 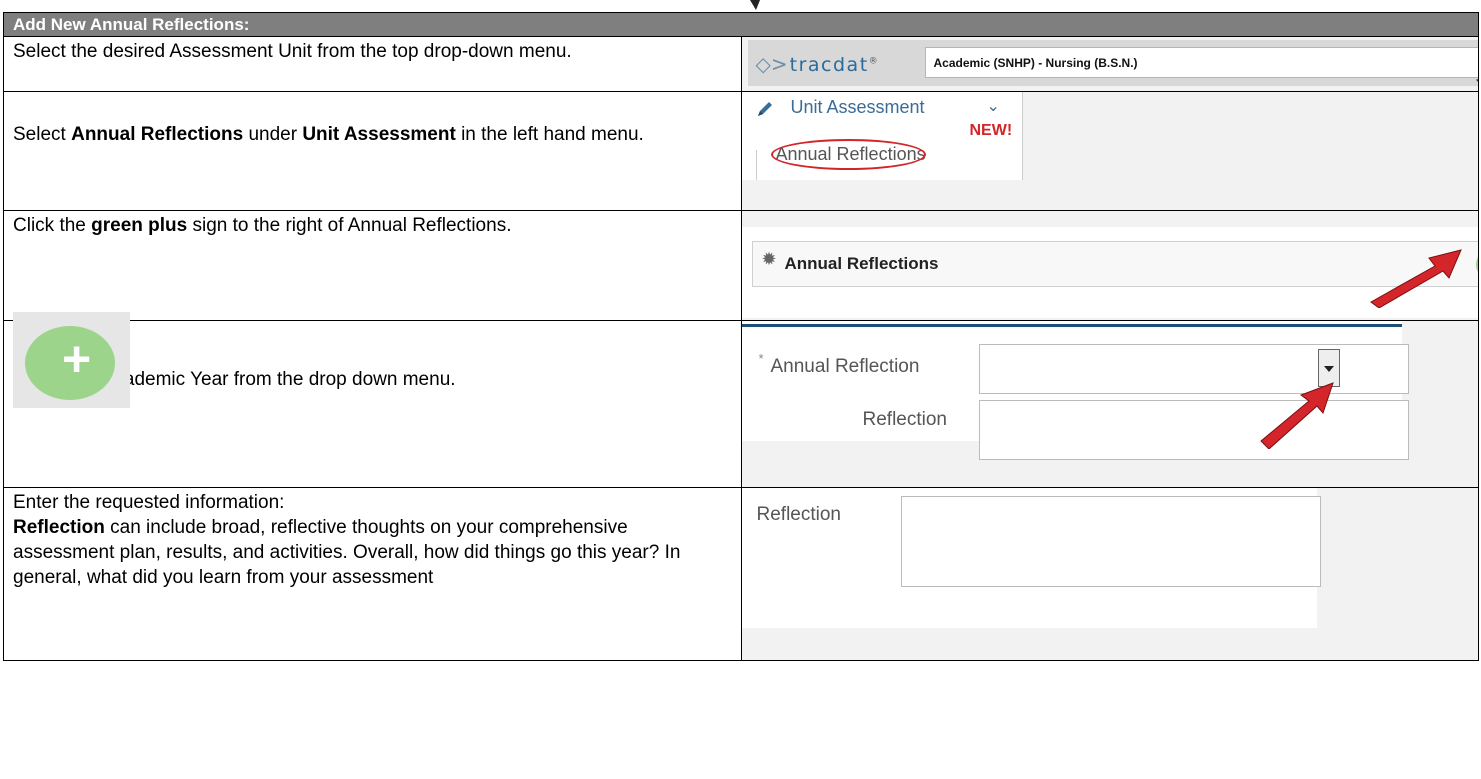 I want to click on highlight-oval, so click(x=848, y=154).